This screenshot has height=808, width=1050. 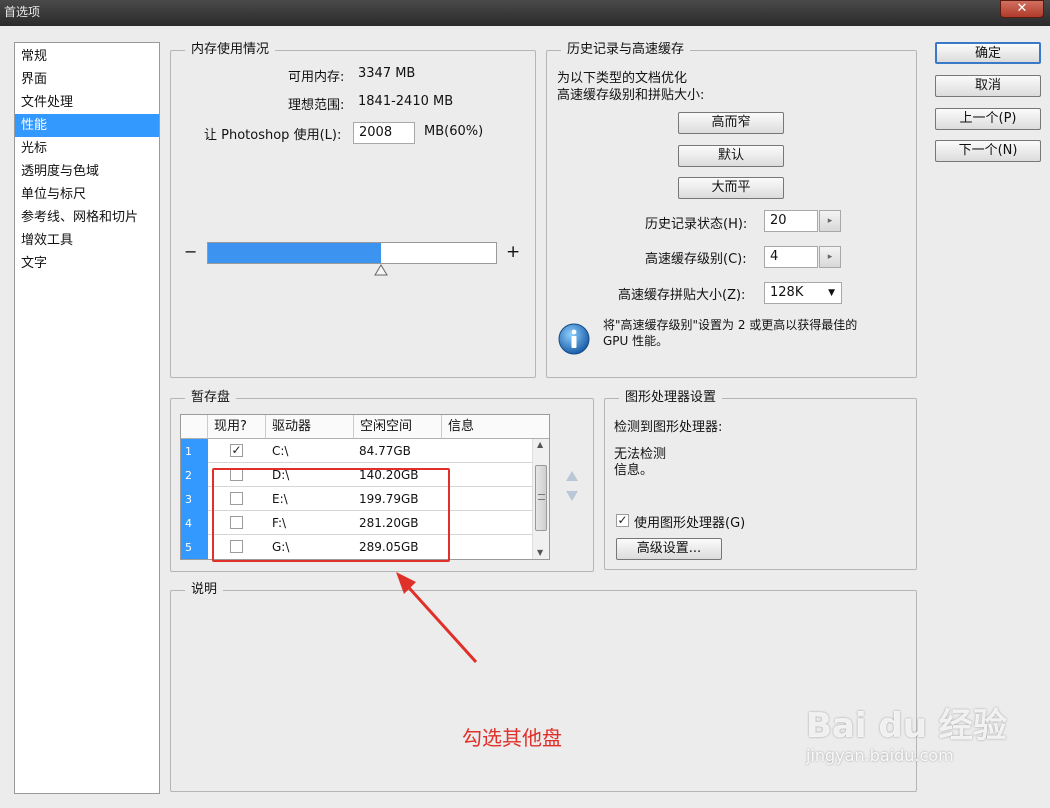 What do you see at coordinates (668, 427) in the screenshot?
I see `gpu-detected-label: 检测到图形处理器:` at bounding box center [668, 427].